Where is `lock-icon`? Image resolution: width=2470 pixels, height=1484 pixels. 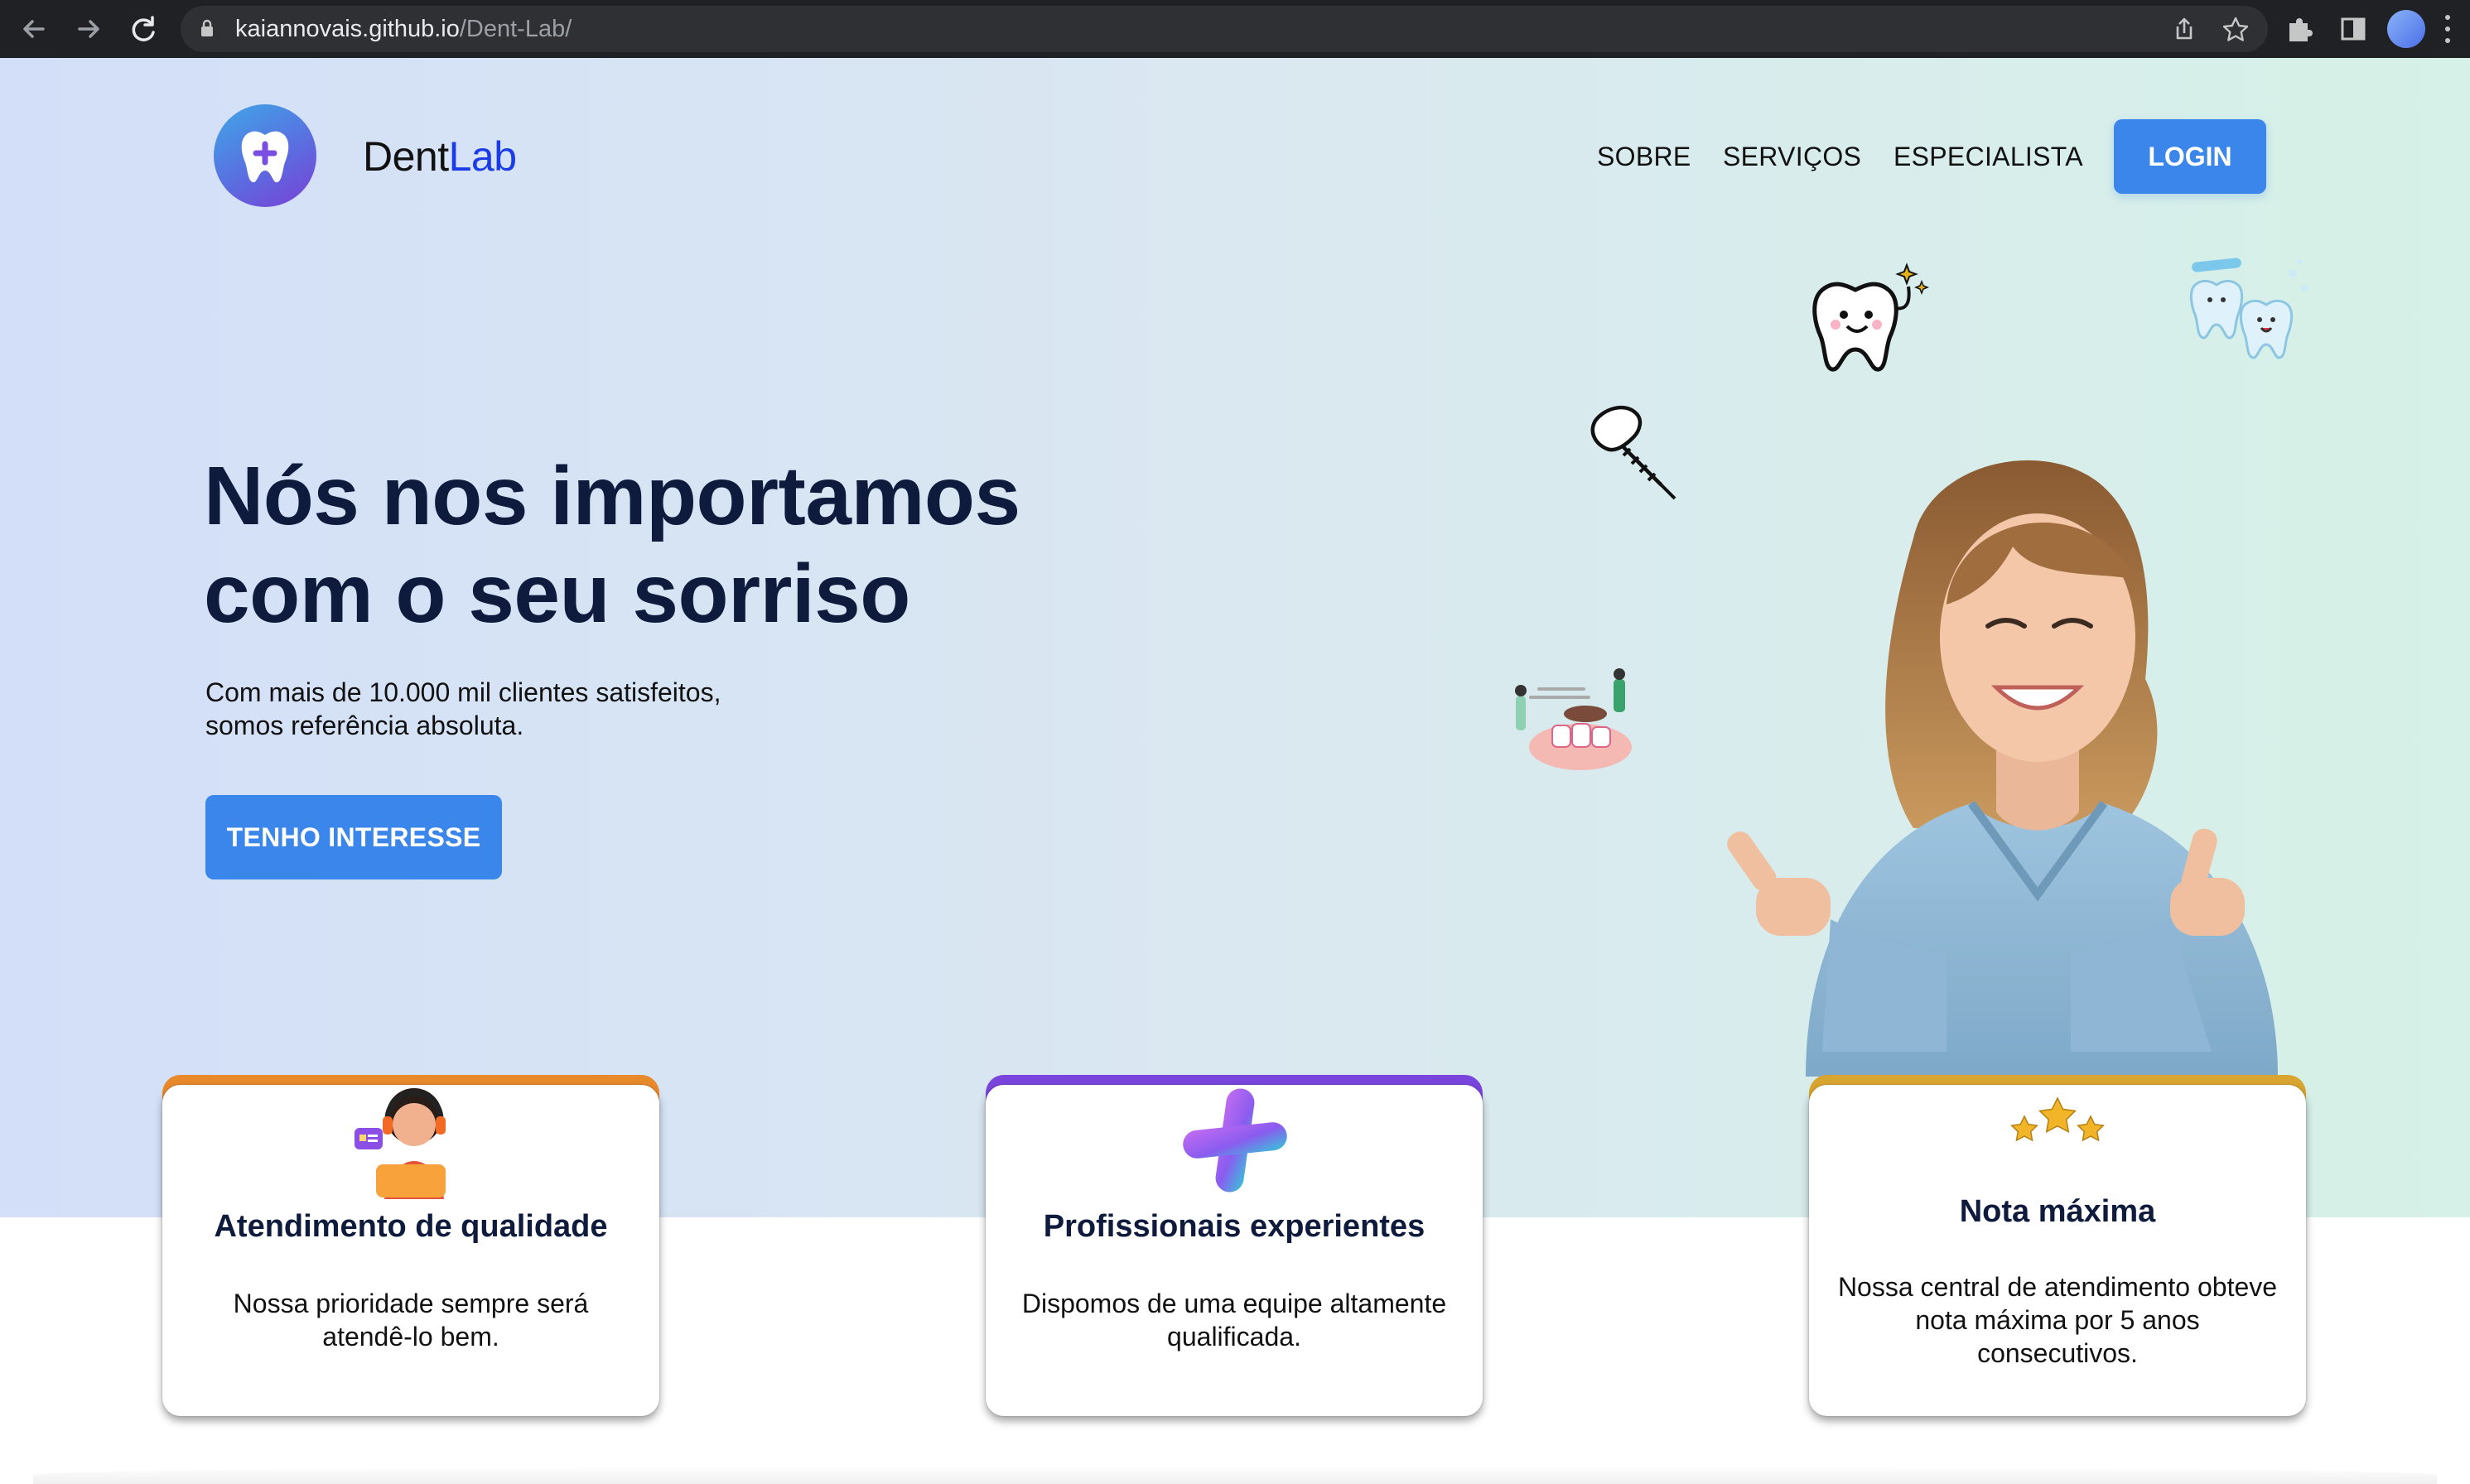
lock-icon is located at coordinates (207, 28).